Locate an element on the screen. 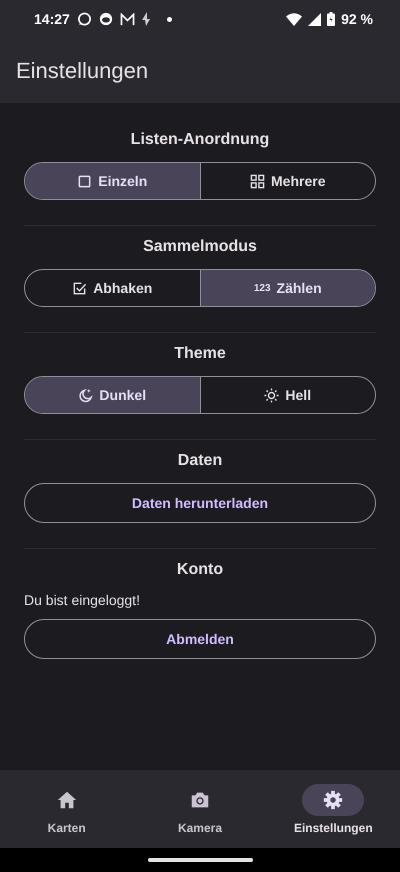 Image resolution: width=400 pixels, height=872 pixels. home-indicator is located at coordinates (200, 860).